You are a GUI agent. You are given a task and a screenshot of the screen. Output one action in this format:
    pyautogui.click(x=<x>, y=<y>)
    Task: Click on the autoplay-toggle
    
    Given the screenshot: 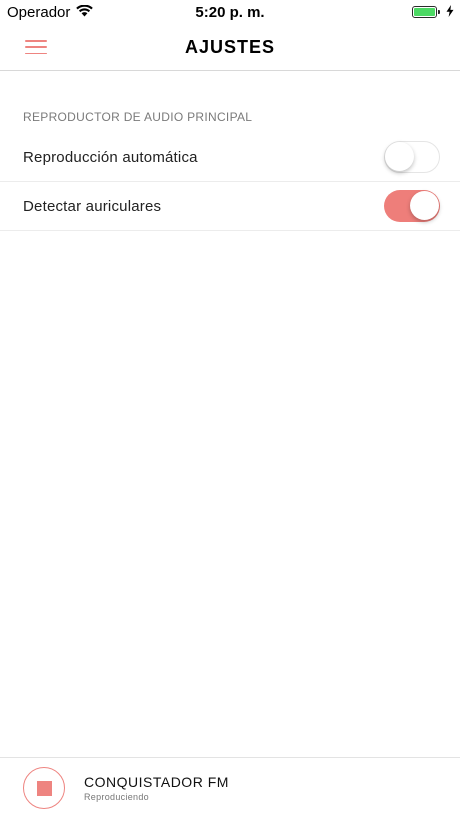 What is the action you would take?
    pyautogui.click(x=412, y=157)
    